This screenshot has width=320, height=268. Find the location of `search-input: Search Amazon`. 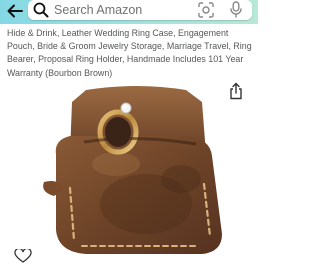

search-input: Search Amazon is located at coordinates (98, 10).